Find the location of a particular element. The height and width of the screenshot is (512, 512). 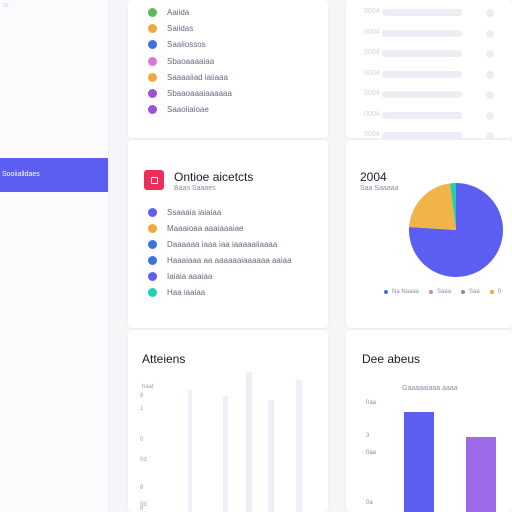

top-legend-item: Sbaoaaaaiaa is located at coordinates (190, 61).